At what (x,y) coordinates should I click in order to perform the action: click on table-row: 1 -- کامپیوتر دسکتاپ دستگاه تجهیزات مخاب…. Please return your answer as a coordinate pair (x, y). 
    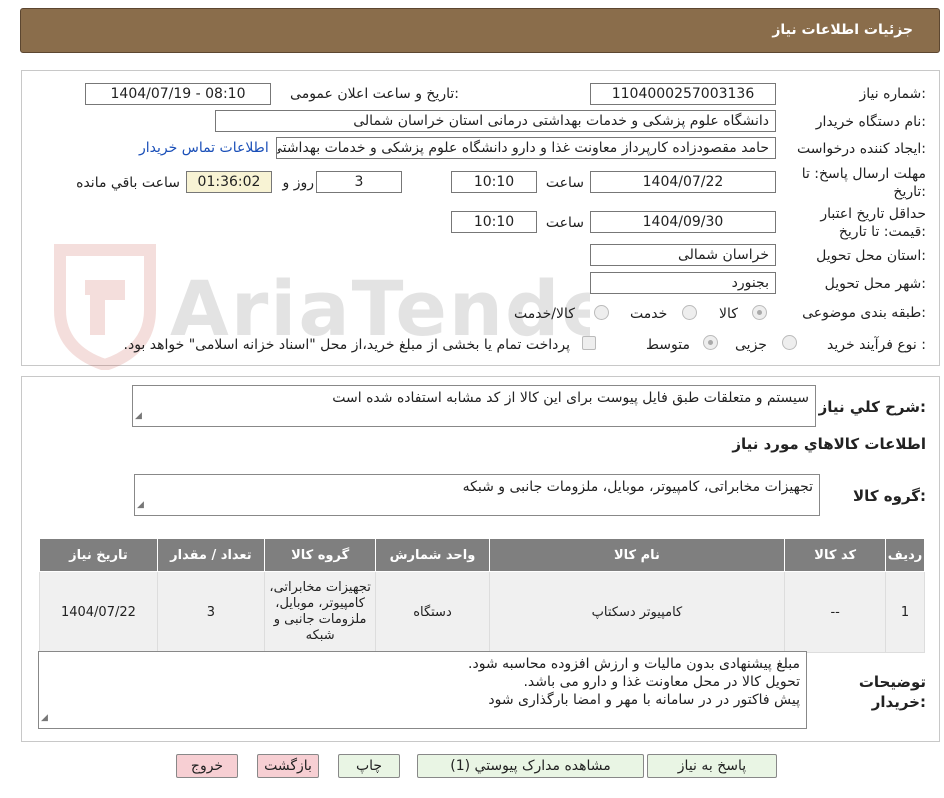
    Looking at the image, I should click on (482, 612).